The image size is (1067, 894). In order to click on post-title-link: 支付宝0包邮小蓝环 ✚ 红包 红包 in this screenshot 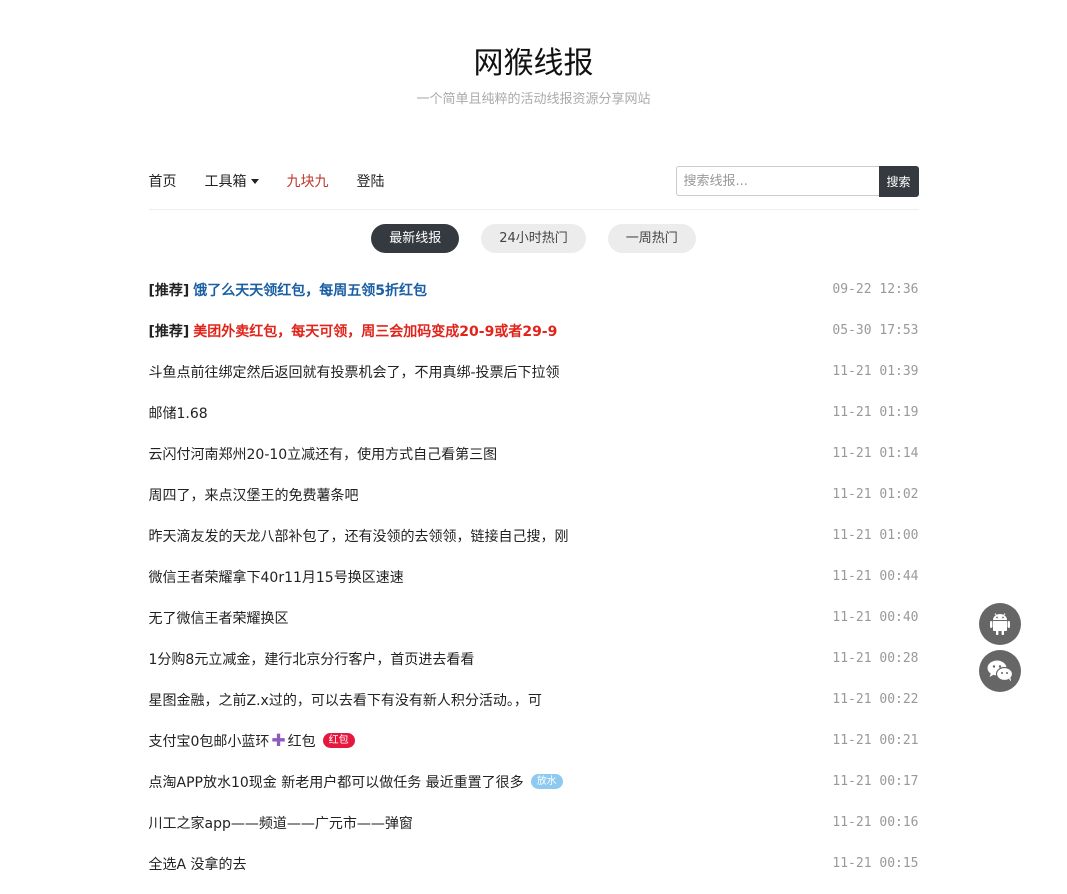, I will do `click(252, 741)`.